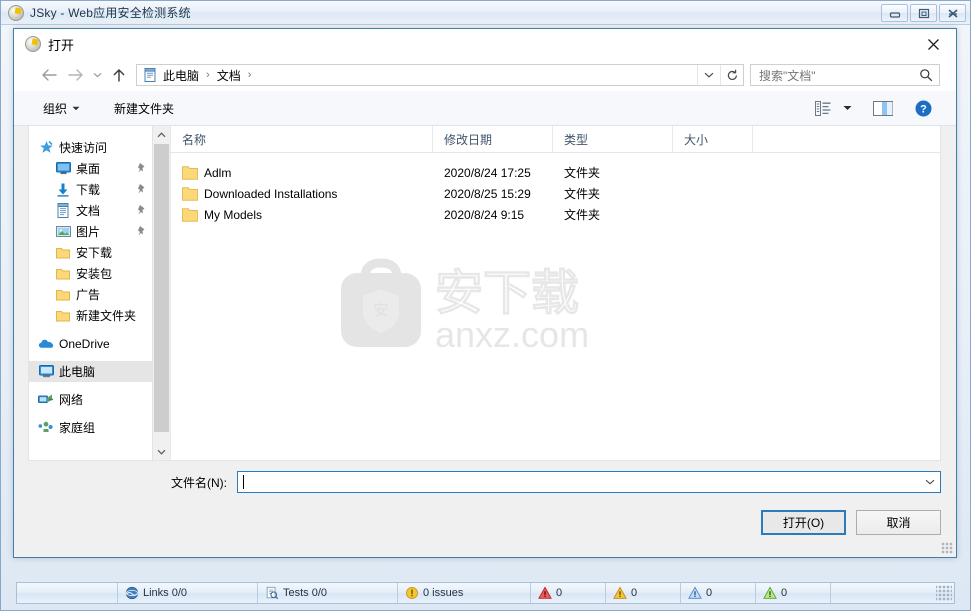 Image resolution: width=971 pixels, height=611 pixels. I want to click on scroll-up-button, so click(161, 134).